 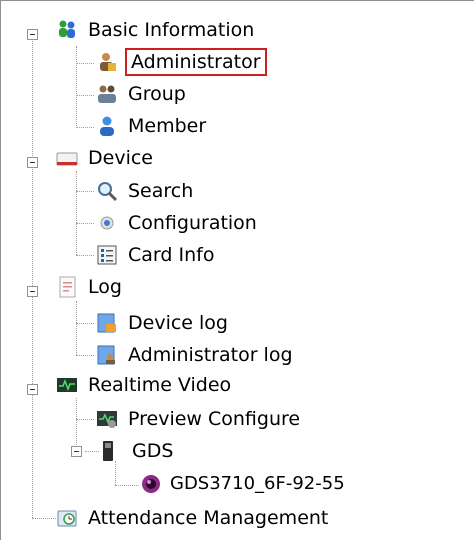 I want to click on tree-node-label: GDS3710_6F-92-55, so click(x=257, y=483).